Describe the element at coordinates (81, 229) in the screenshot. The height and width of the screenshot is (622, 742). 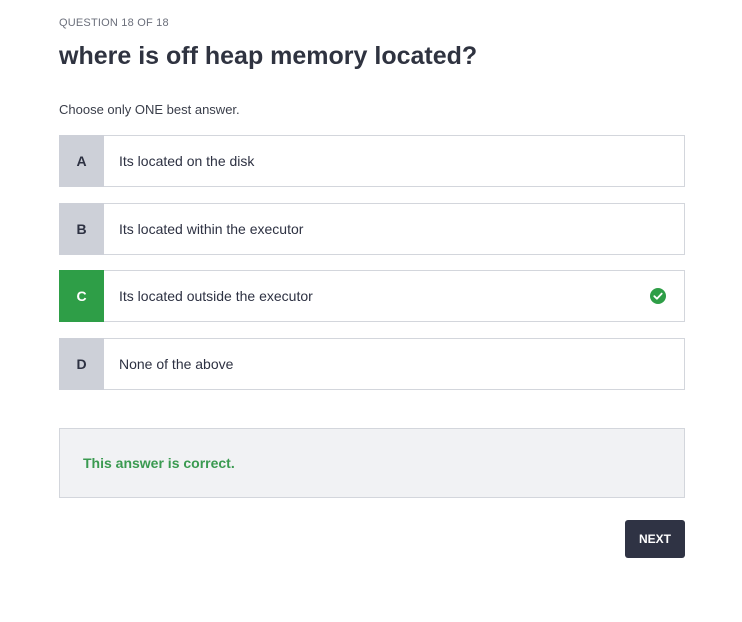
I see `option-letter: B` at that location.